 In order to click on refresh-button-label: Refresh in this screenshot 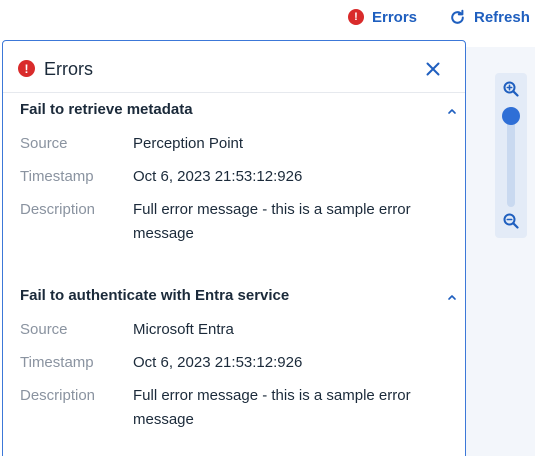, I will do `click(502, 17)`.